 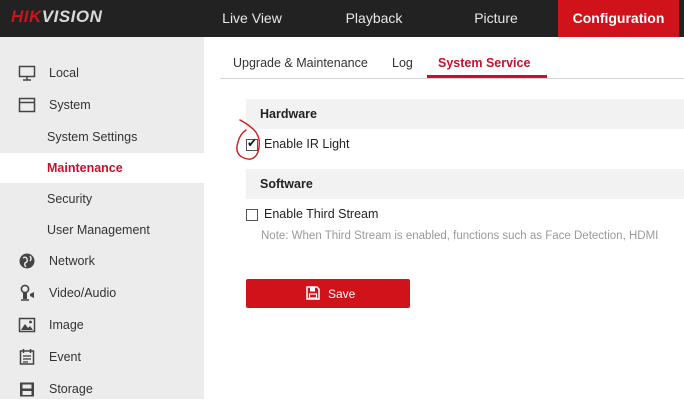 I want to click on hikvision-logo: HIKVISION, so click(x=57, y=16).